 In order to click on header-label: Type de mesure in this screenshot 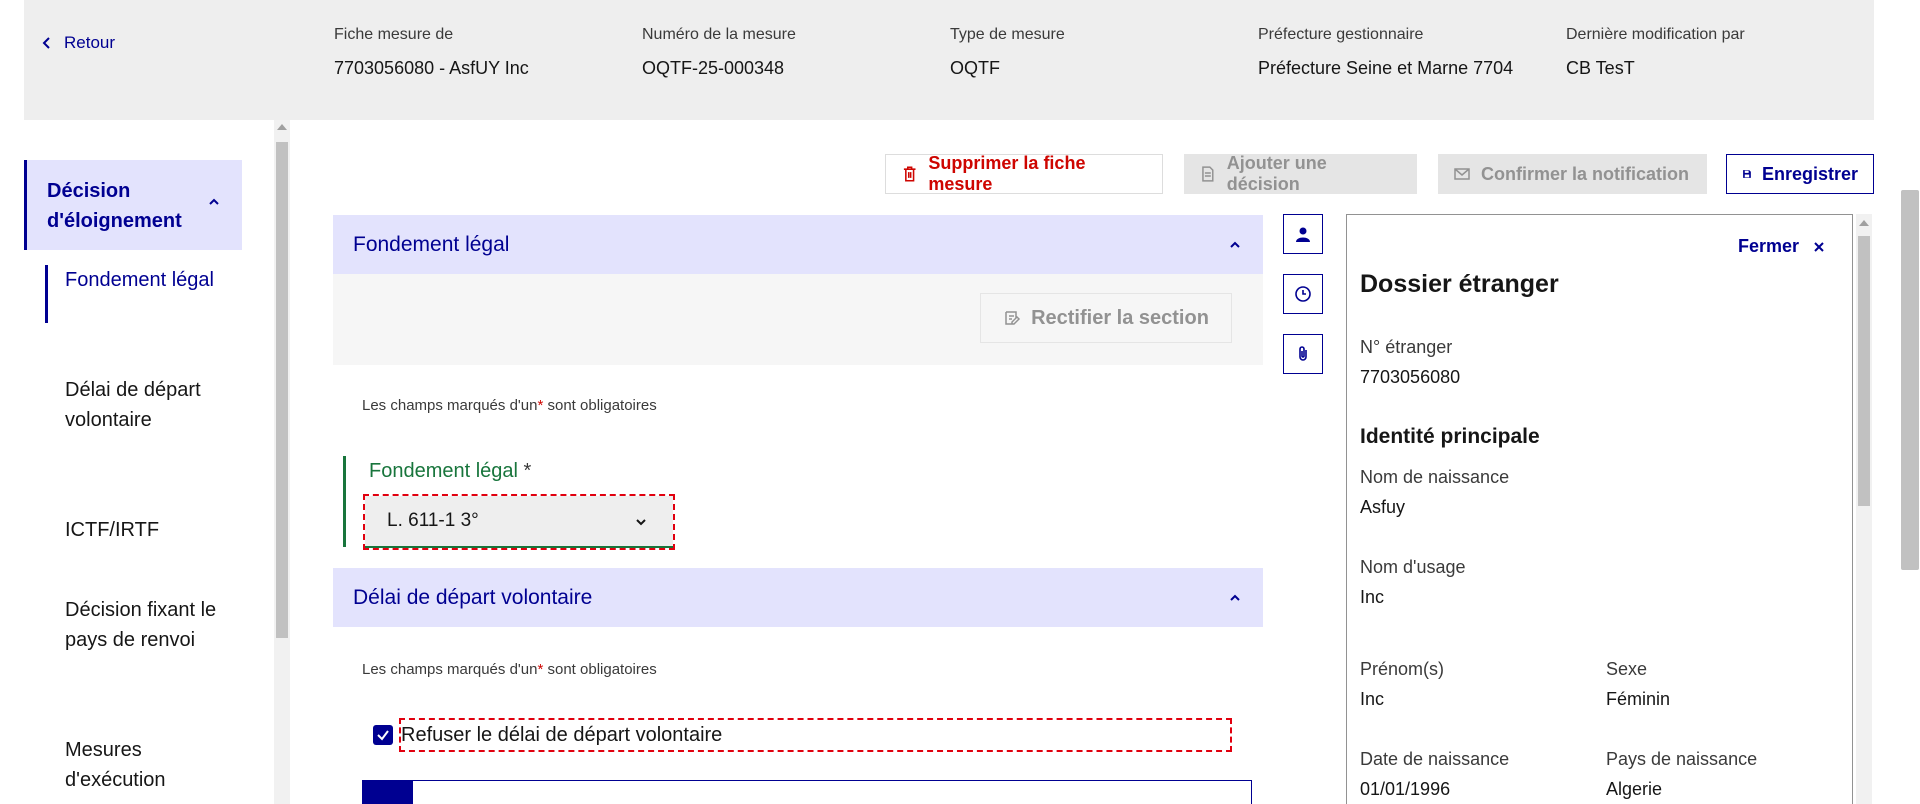, I will do `click(1007, 34)`.